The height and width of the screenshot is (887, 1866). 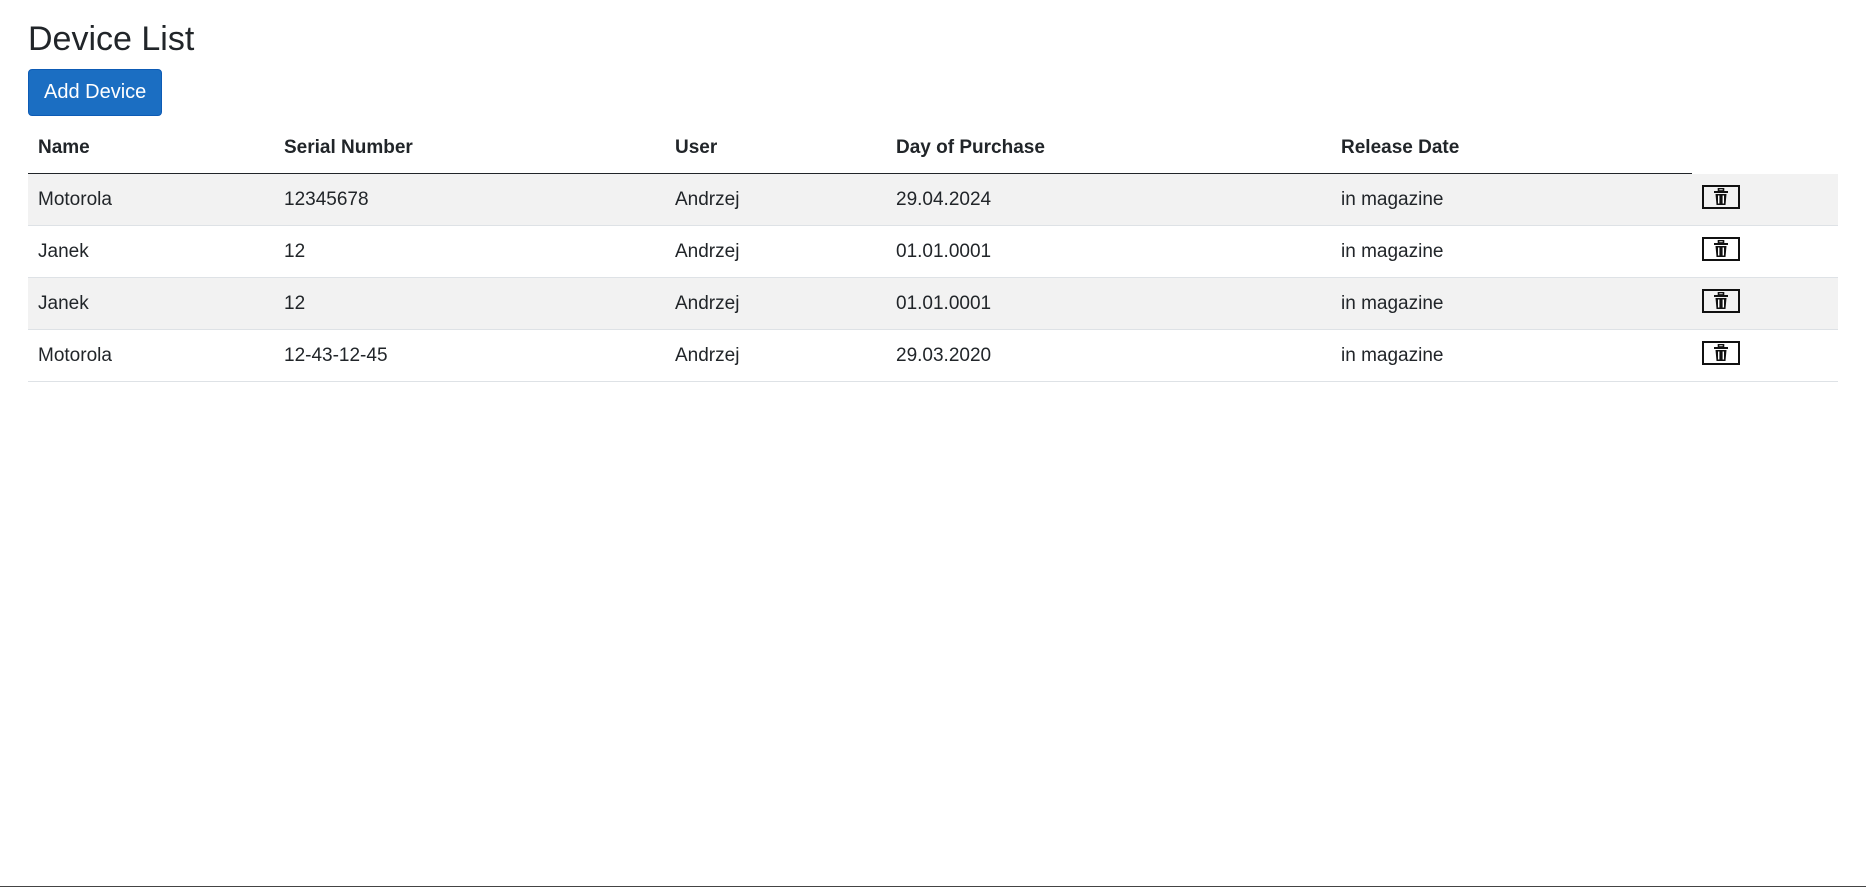 What do you see at coordinates (775, 148) in the screenshot?
I see `column-header-user: User` at bounding box center [775, 148].